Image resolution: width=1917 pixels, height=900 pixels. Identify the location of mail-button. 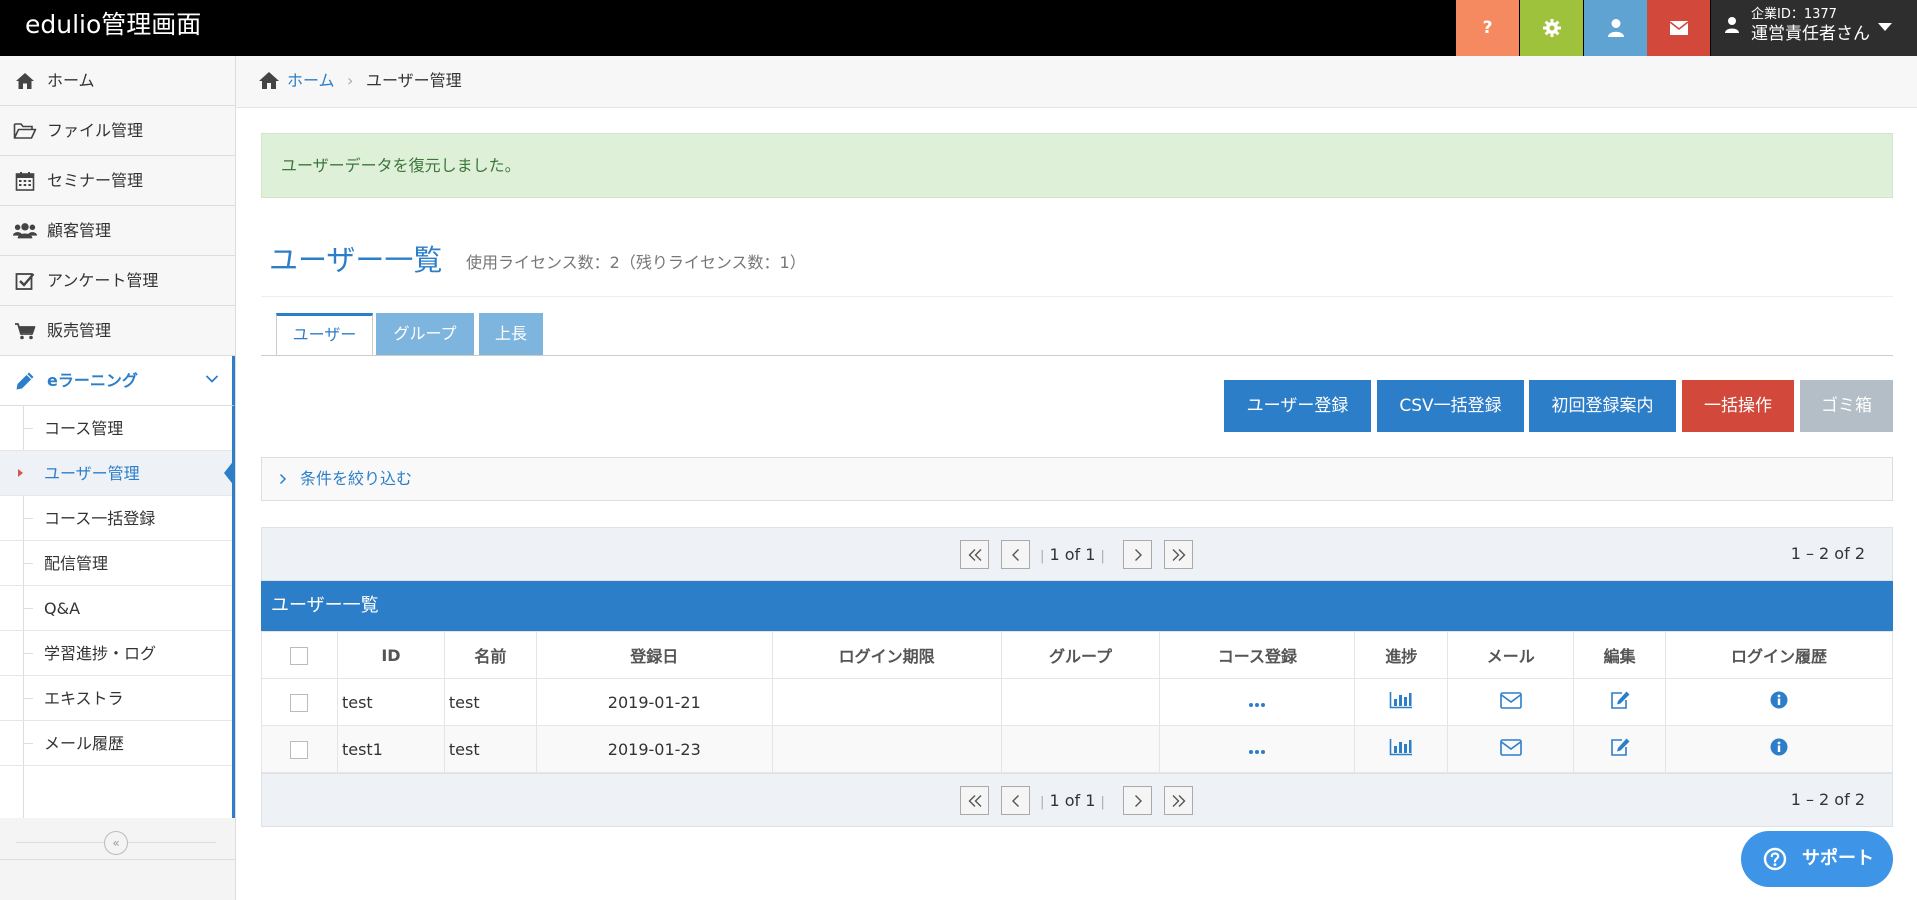
(1678, 28).